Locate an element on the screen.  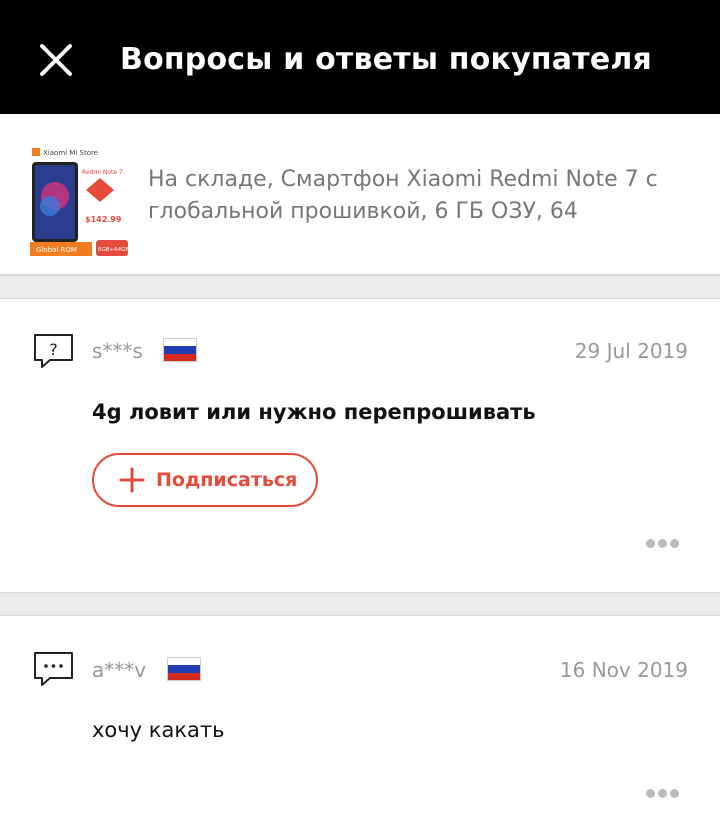
question-bubble-icon: ? is located at coordinates (54, 352).